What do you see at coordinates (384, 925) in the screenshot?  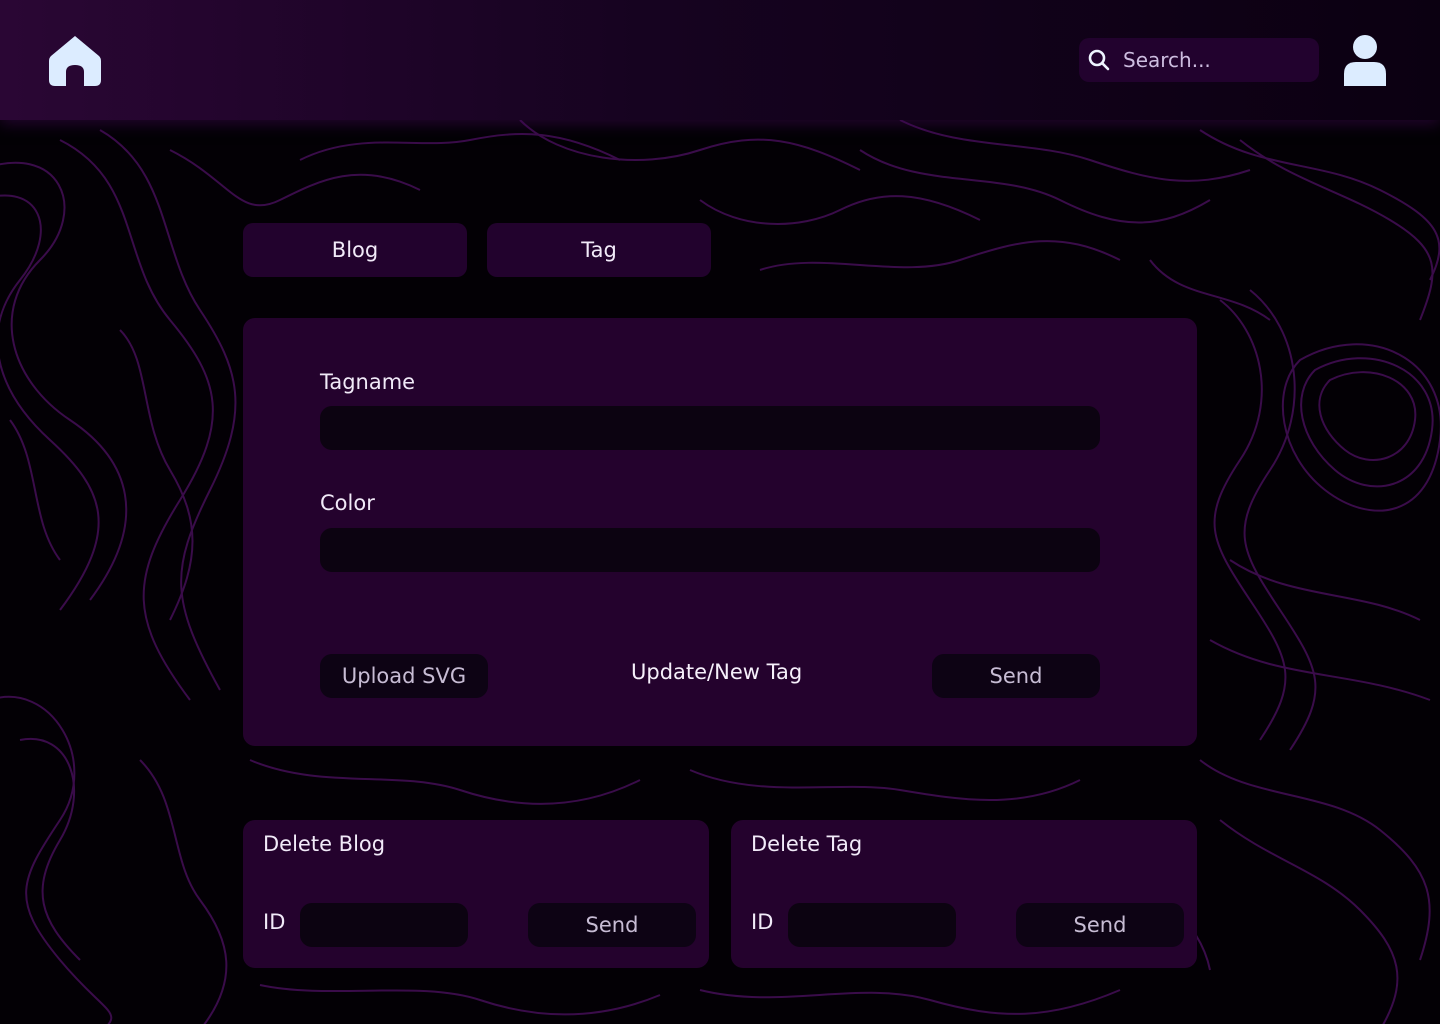 I see `delete-blog-id-input` at bounding box center [384, 925].